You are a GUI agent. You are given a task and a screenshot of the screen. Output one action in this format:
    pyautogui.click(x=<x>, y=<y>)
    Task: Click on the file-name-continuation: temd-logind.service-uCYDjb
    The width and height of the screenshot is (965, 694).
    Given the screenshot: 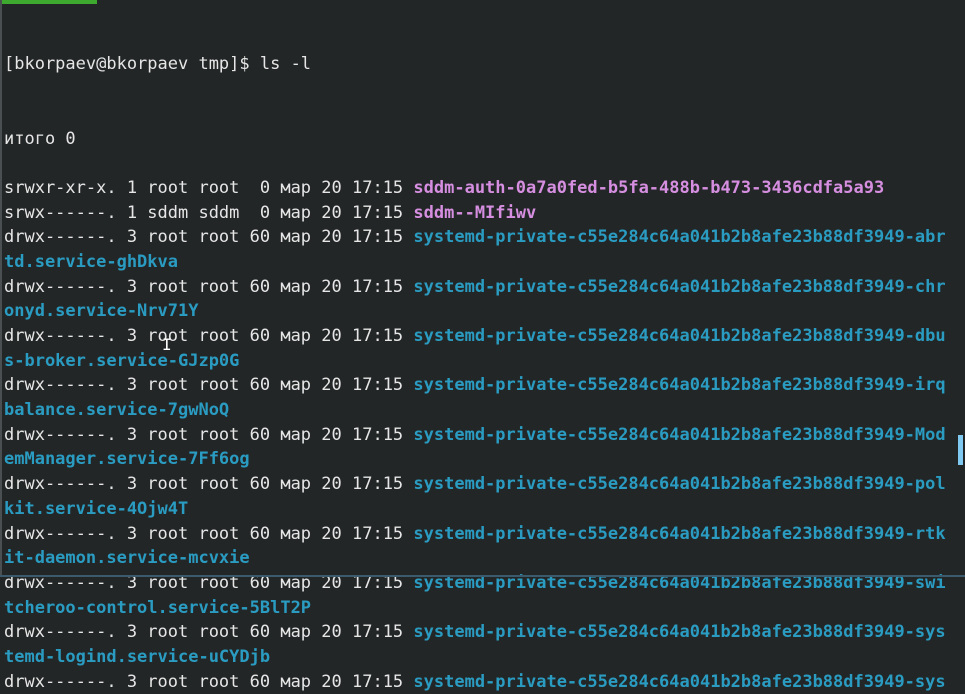 What is the action you would take?
    pyautogui.click(x=137, y=656)
    